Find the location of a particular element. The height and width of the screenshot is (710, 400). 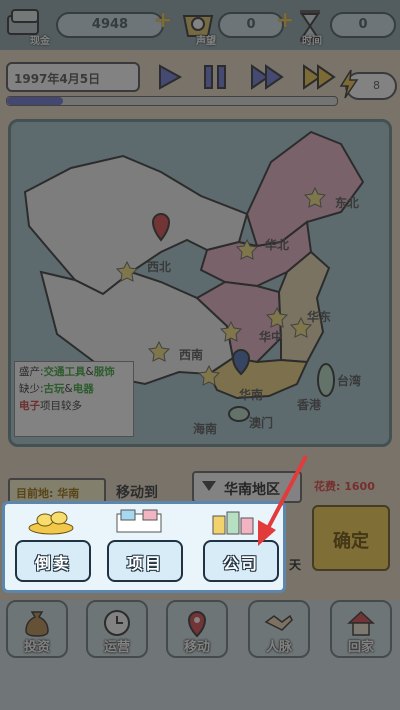

project-icon is located at coordinates (139, 521).